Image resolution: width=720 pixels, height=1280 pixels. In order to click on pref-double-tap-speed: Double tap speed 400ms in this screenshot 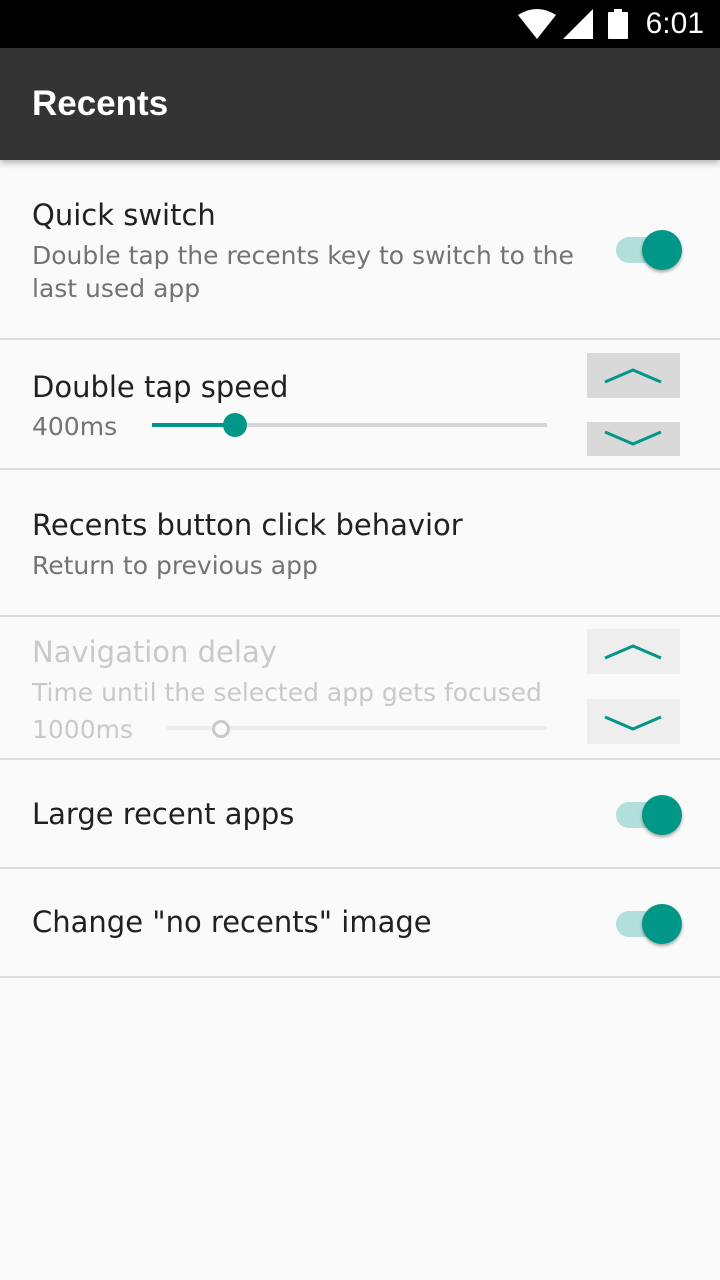, I will do `click(360, 405)`.